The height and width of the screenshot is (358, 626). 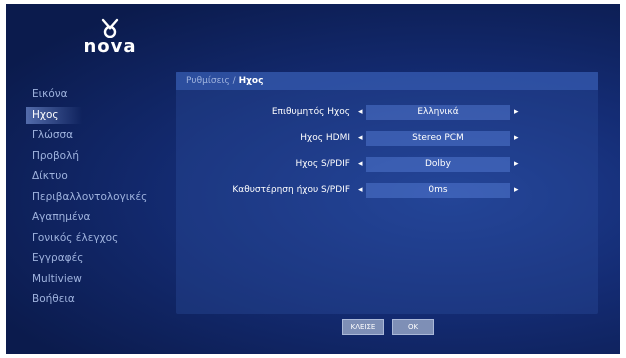 I want to click on setting-label: Ηχος HDMI, so click(x=325, y=138).